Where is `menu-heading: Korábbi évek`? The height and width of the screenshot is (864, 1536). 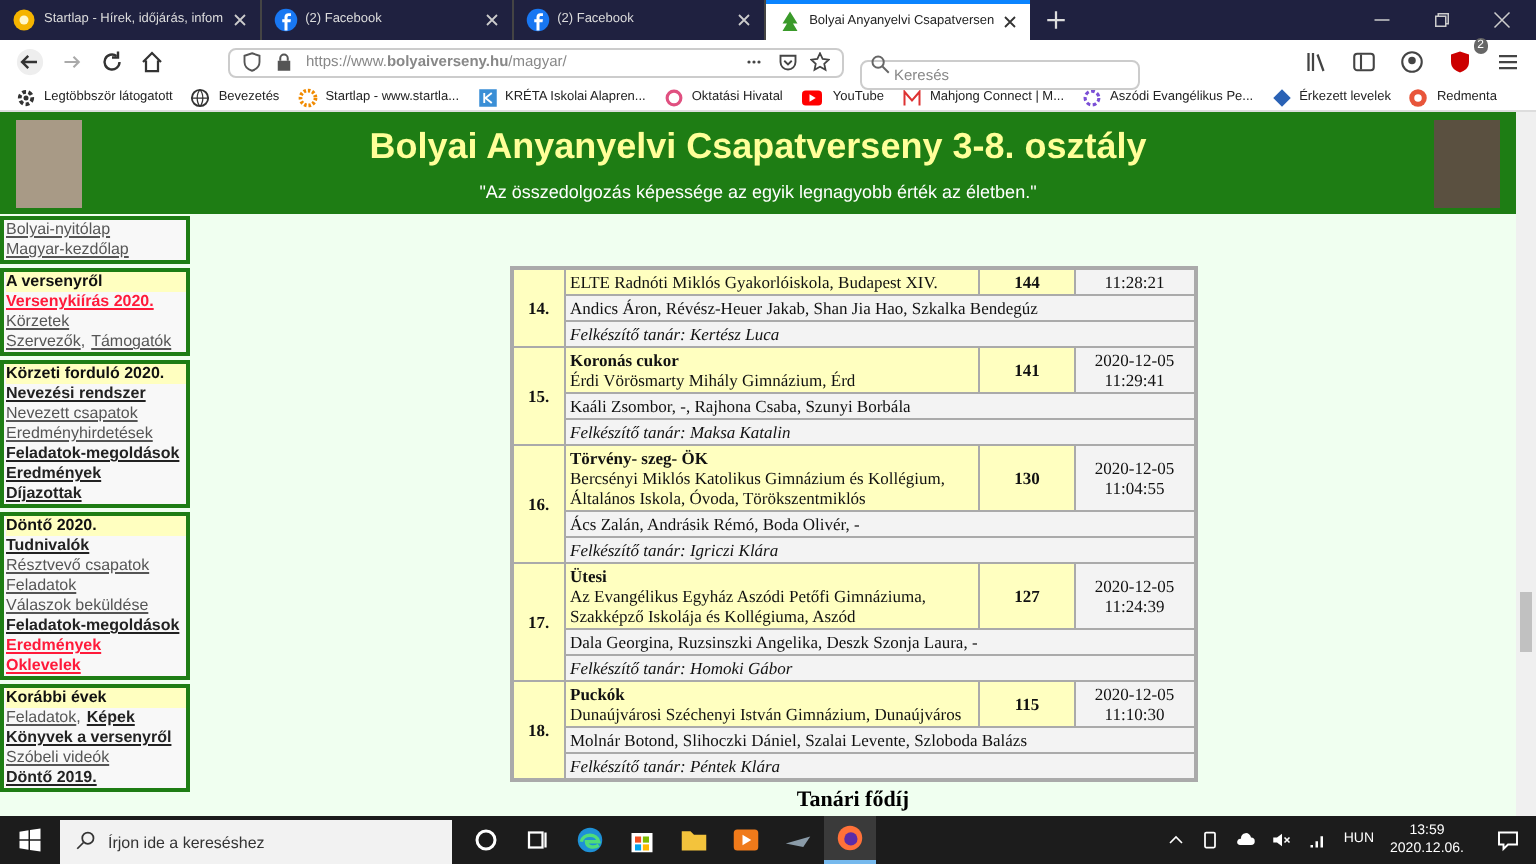
menu-heading: Korábbi évek is located at coordinates (96, 698).